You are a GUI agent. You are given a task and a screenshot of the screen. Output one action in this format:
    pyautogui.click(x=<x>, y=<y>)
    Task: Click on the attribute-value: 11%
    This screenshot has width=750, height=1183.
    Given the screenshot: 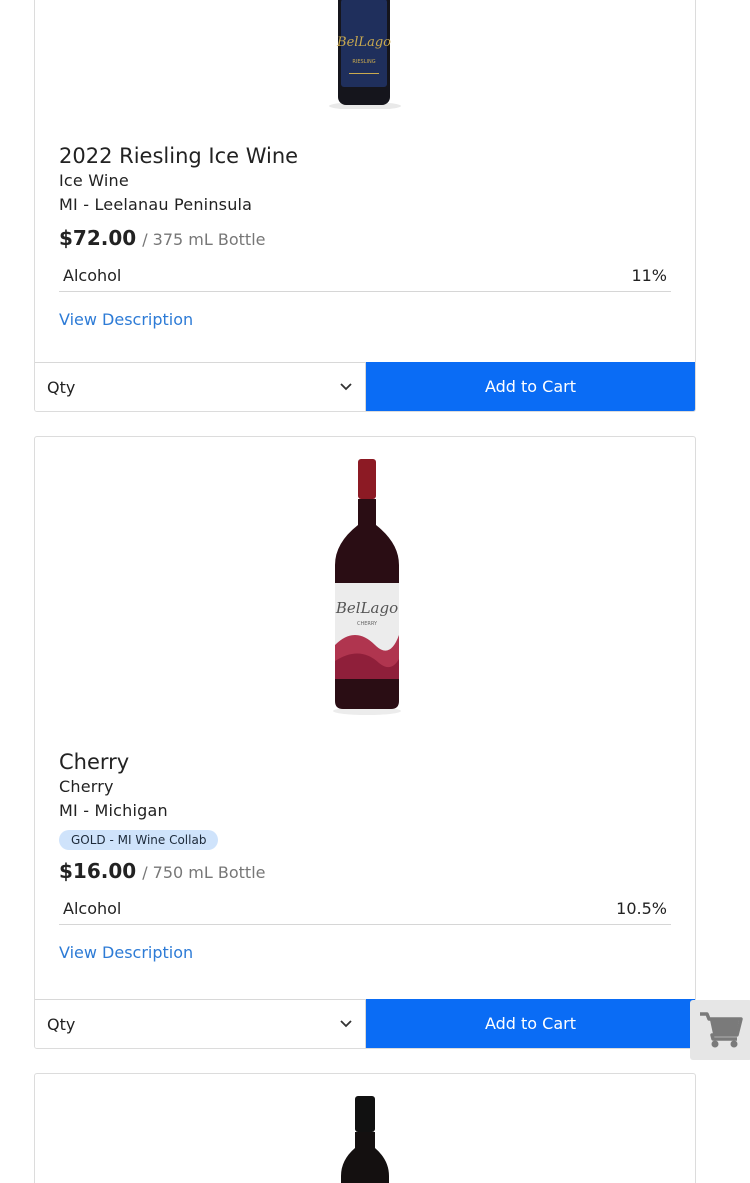 What is the action you would take?
    pyautogui.click(x=649, y=275)
    